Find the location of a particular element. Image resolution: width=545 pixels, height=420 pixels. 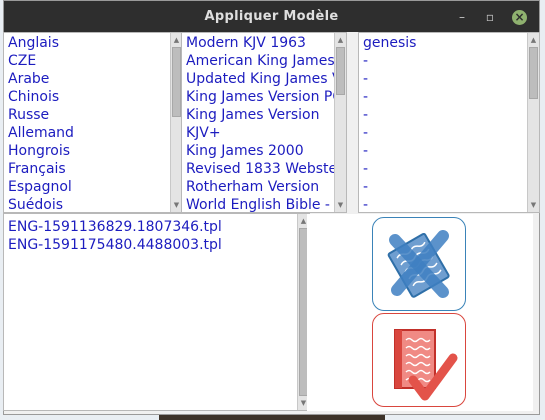

version-list-item: King James 2000 is located at coordinates (264, 151).